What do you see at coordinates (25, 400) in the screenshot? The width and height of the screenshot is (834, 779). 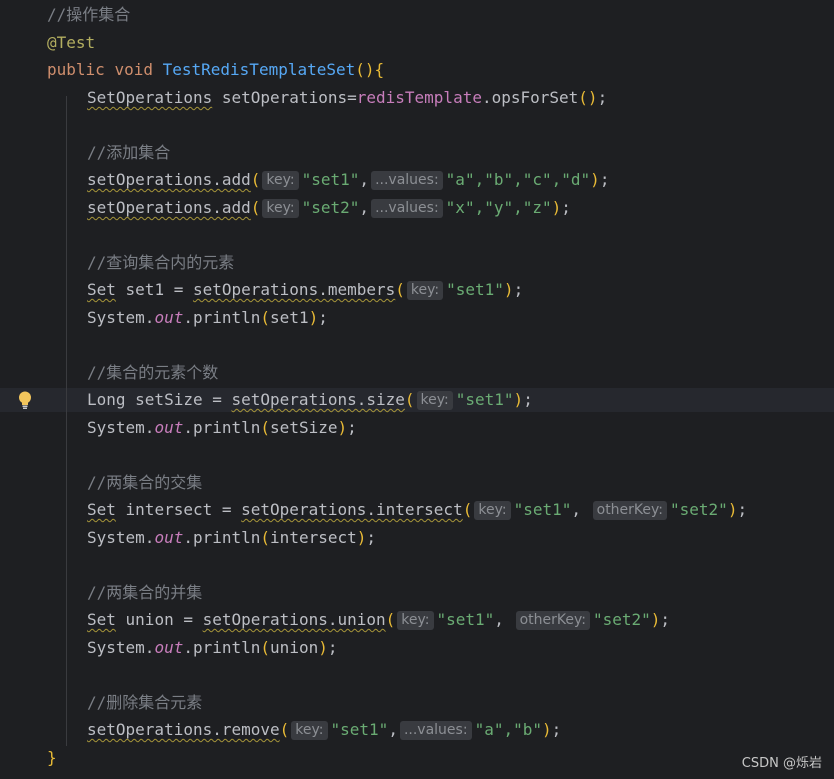 I see `lightbulb-icon` at bounding box center [25, 400].